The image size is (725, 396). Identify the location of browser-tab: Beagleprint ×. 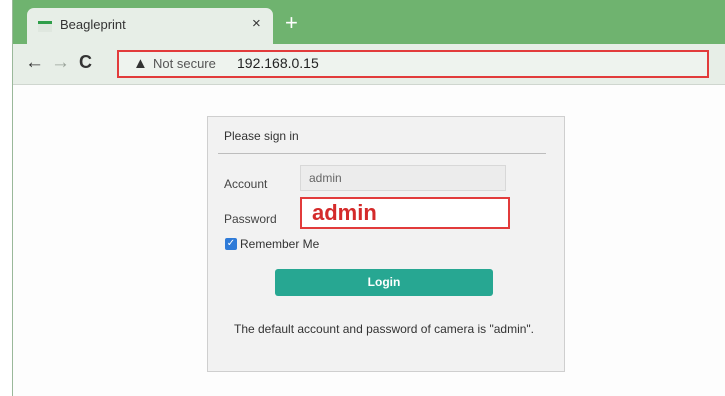
(150, 26).